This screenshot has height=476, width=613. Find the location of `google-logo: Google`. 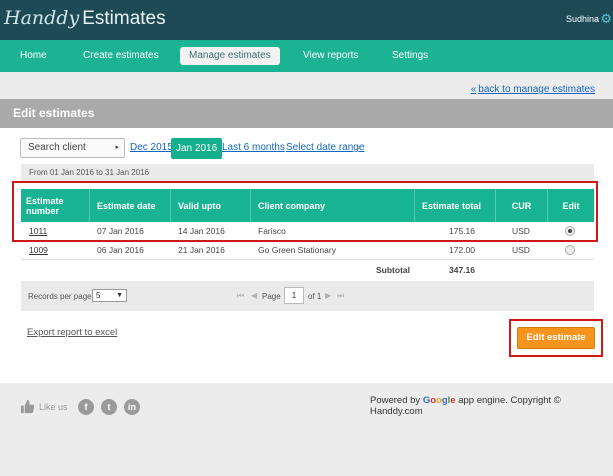

google-logo: Google is located at coordinates (439, 400).